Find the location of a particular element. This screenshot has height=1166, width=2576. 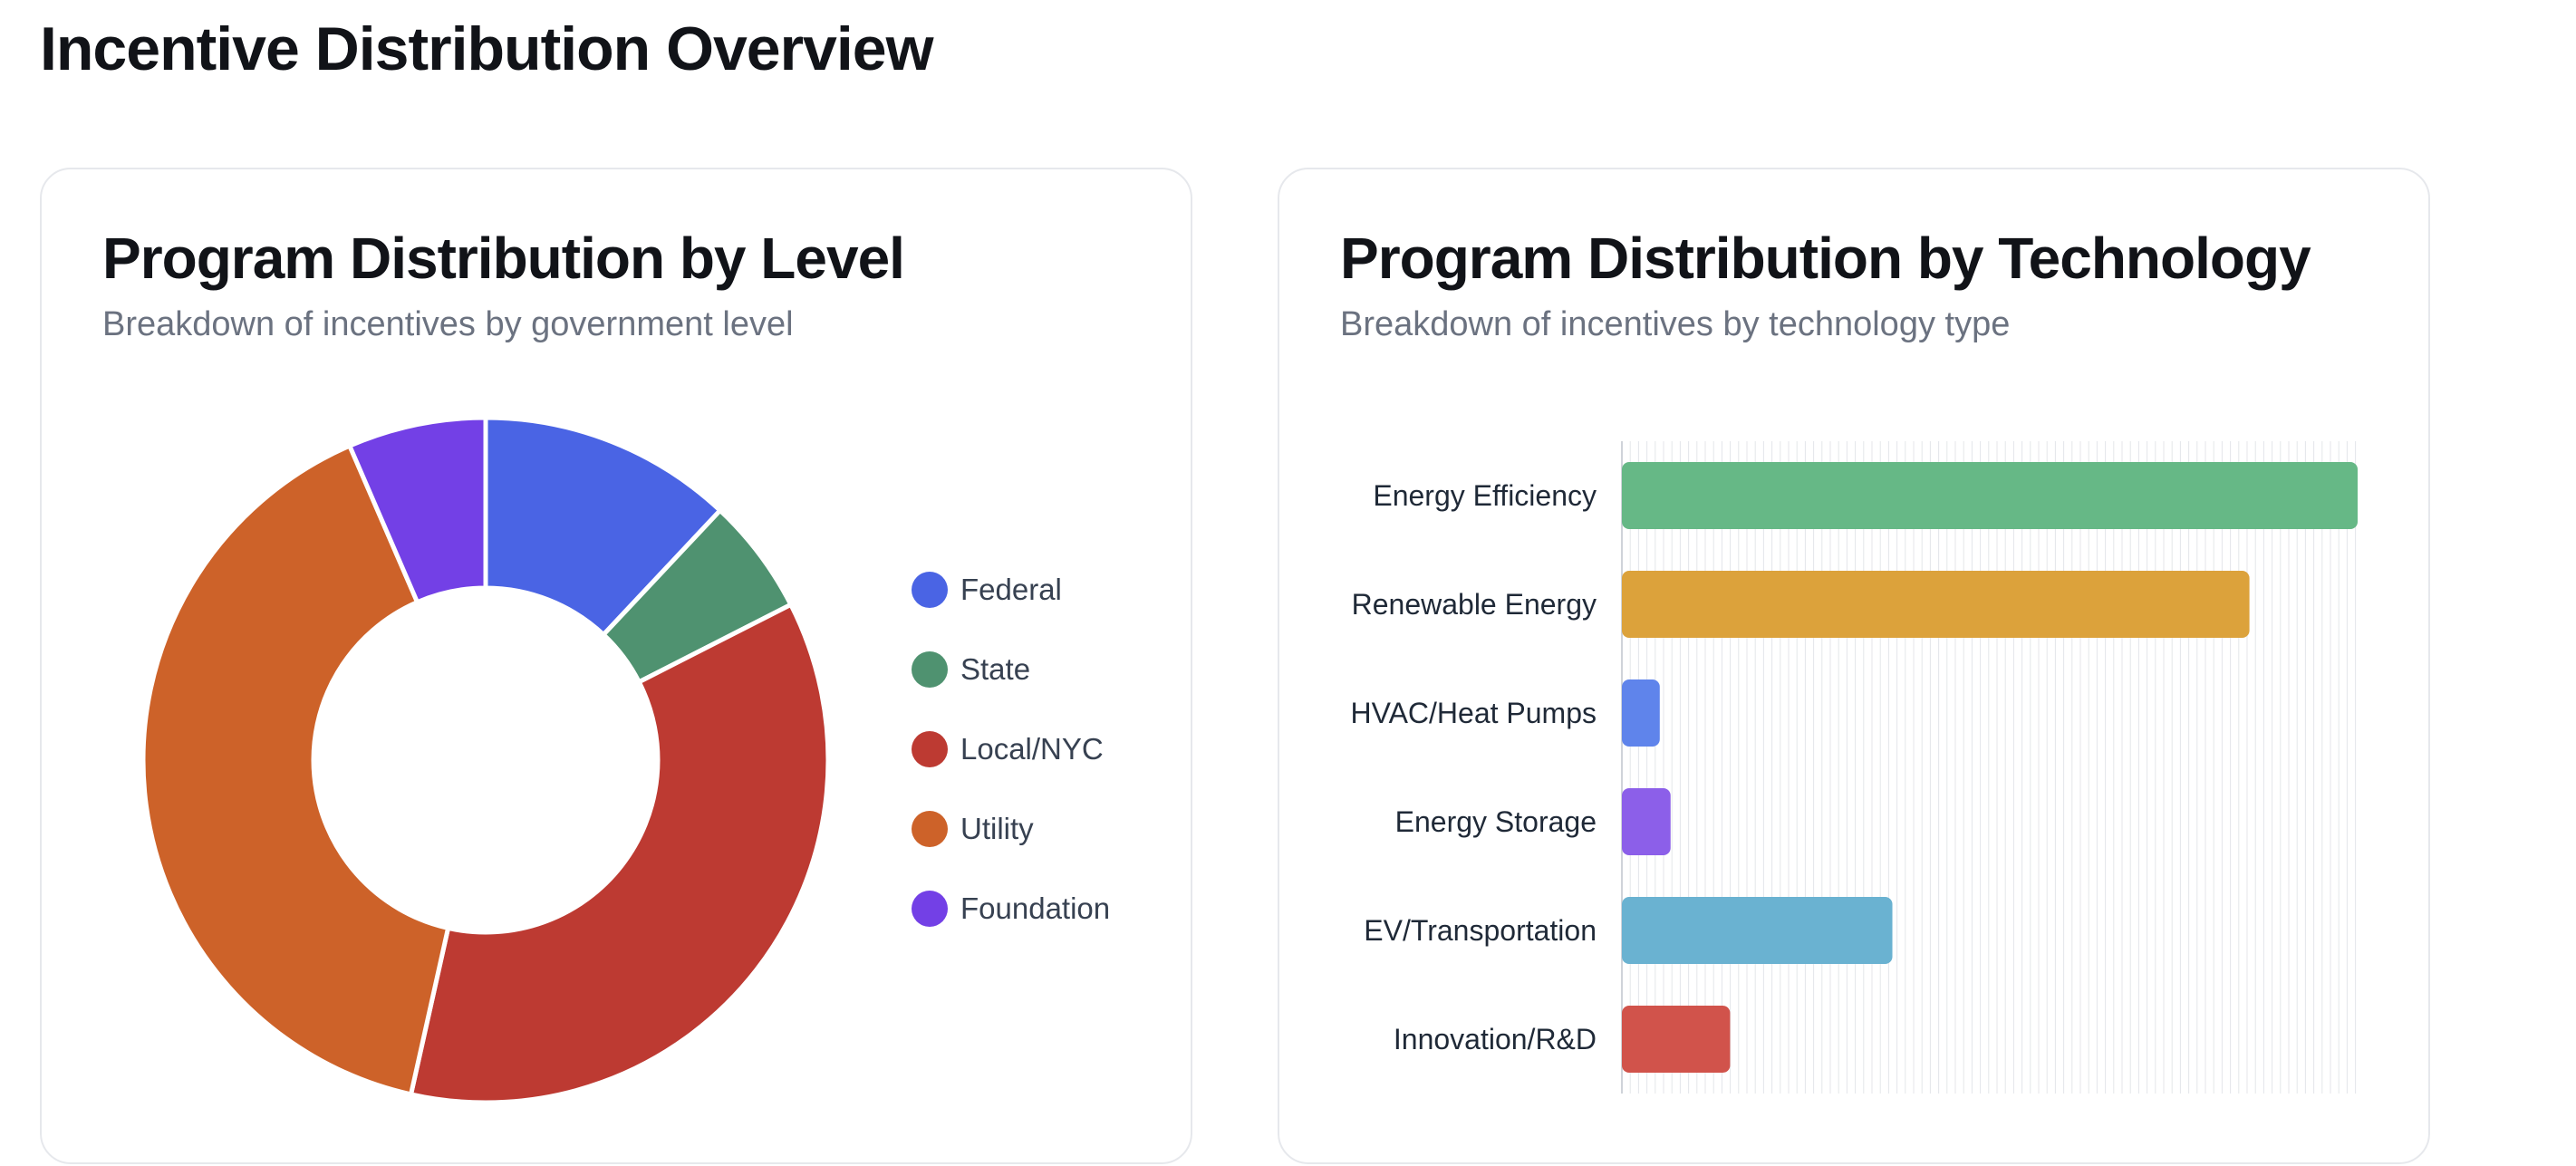

bar-renewable-energy is located at coordinates (1936, 605).